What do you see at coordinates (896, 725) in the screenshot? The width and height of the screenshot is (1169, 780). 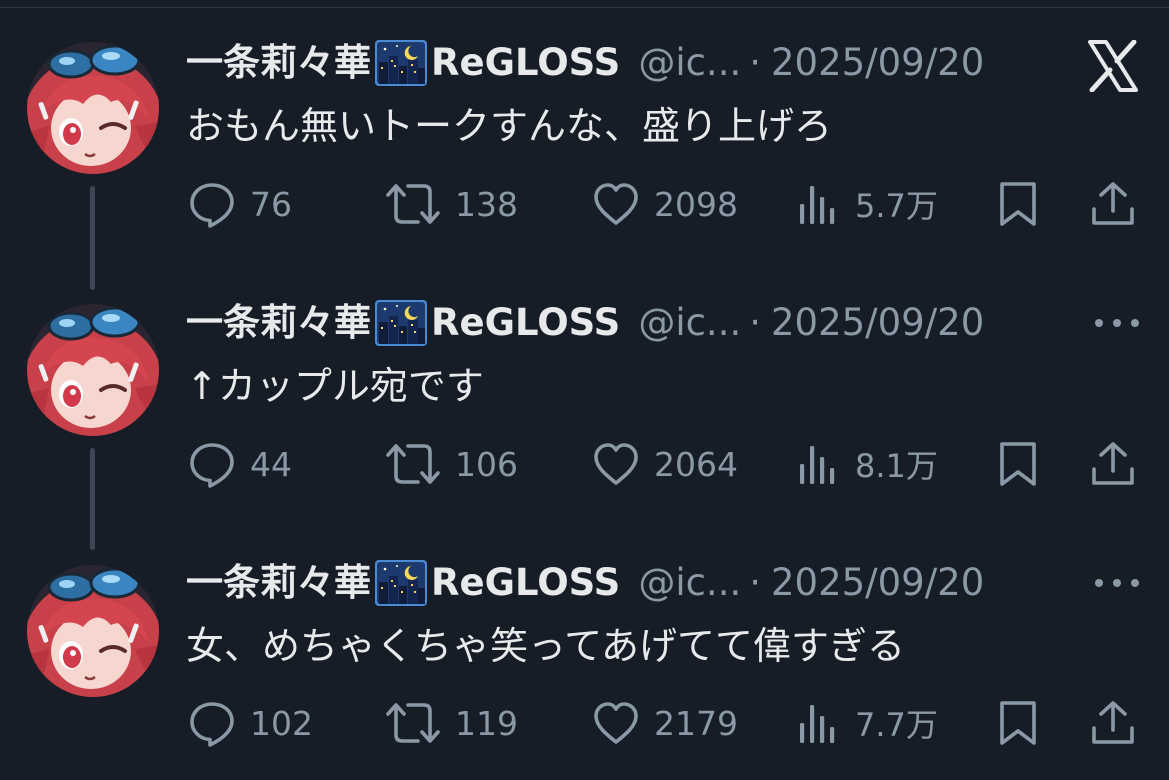 I see `views-count: 7.7万` at bounding box center [896, 725].